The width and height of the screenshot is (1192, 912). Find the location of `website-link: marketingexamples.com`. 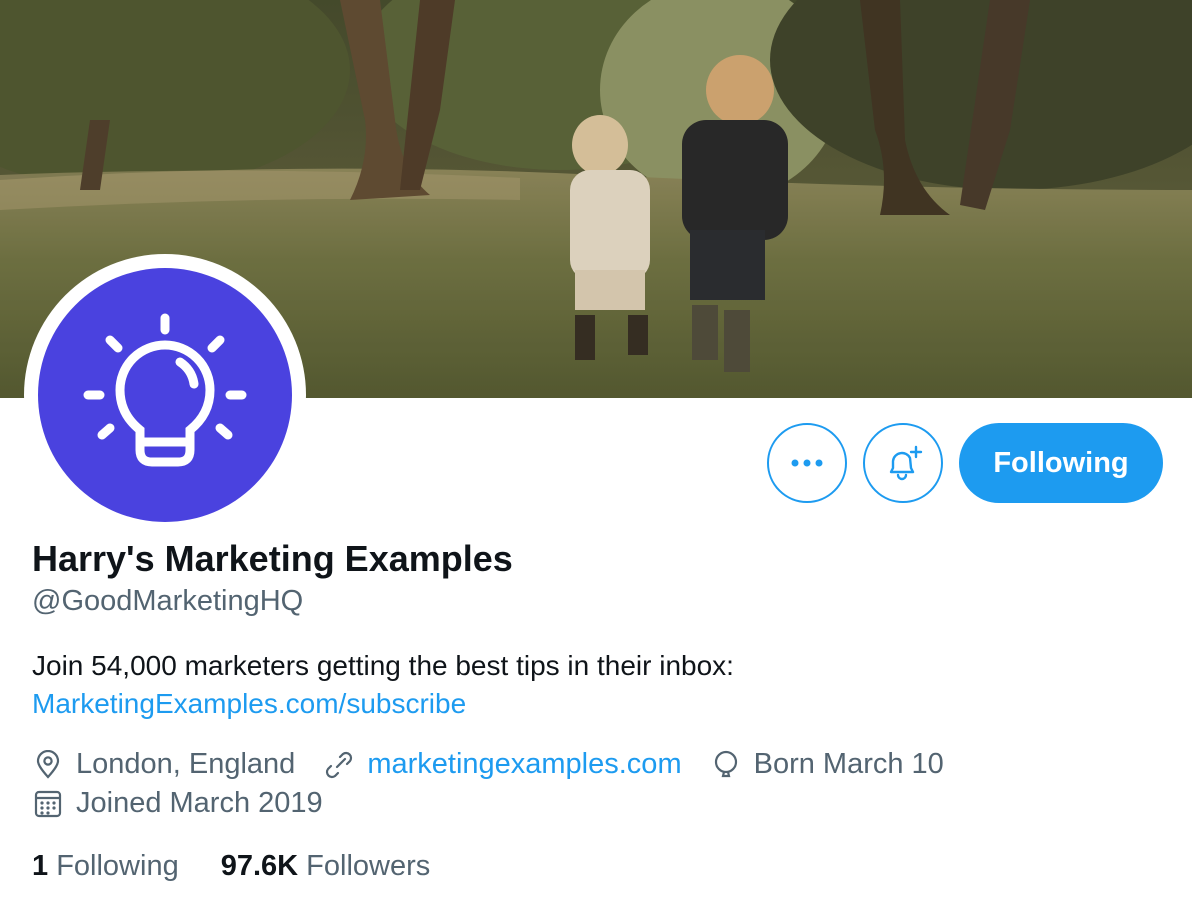

website-link: marketingexamples.com is located at coordinates (524, 764).